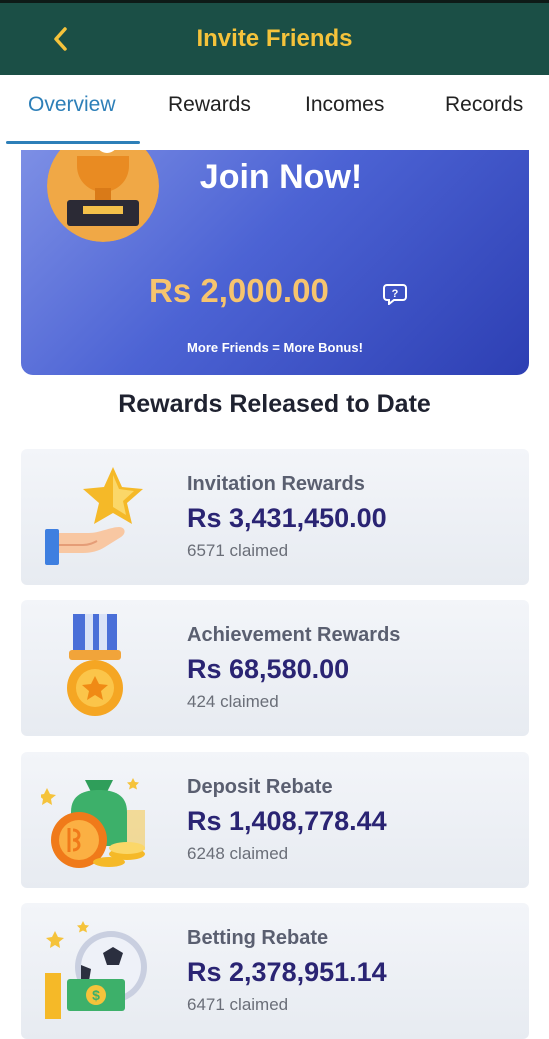  Describe the element at coordinates (233, 701) in the screenshot. I see `claimed-count: 424 claimed` at that location.